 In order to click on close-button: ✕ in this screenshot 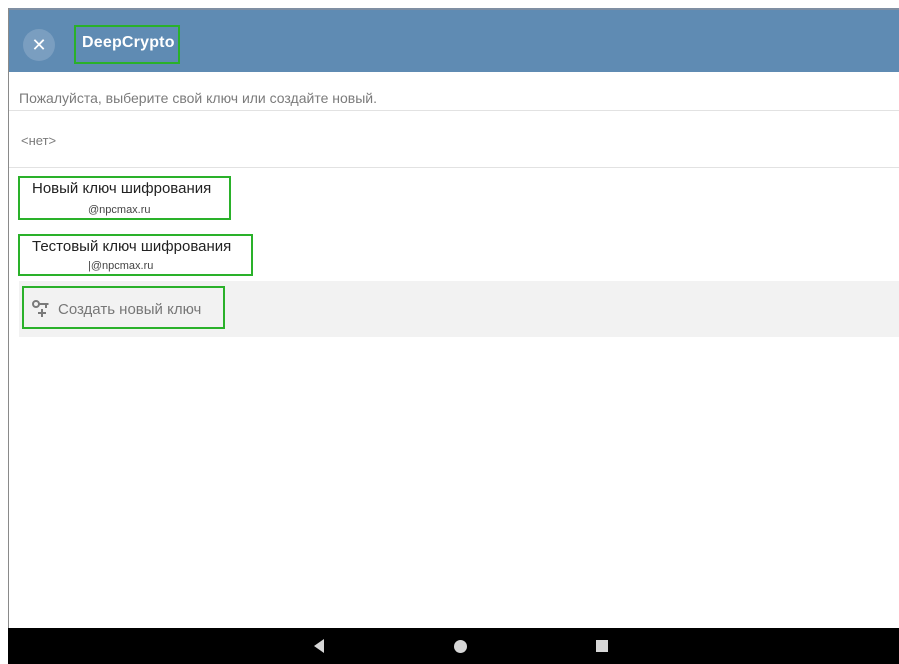, I will do `click(39, 45)`.